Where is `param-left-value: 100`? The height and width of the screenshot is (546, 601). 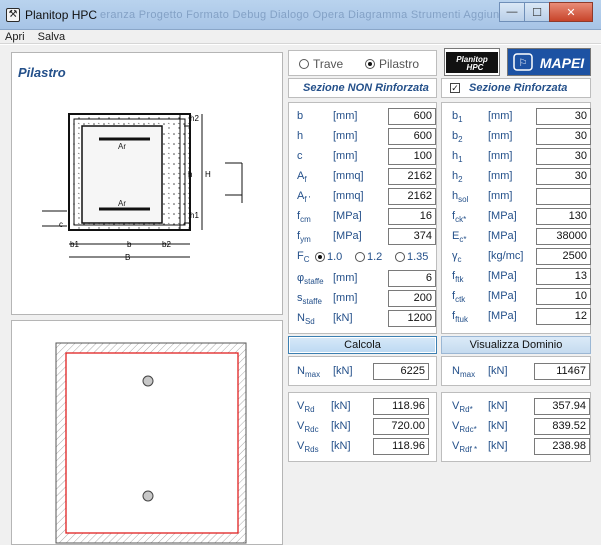 param-left-value: 100 is located at coordinates (412, 156).